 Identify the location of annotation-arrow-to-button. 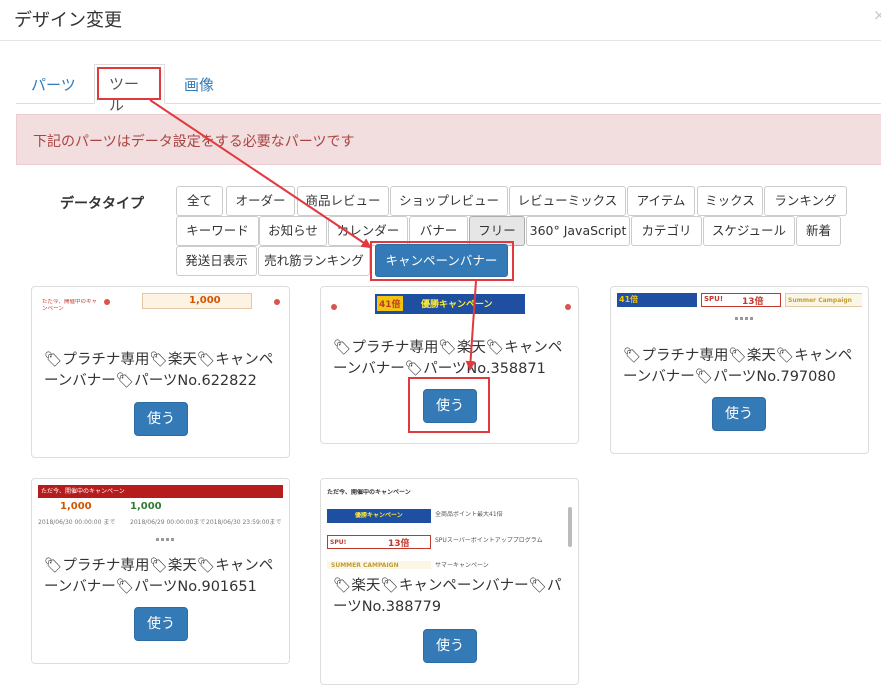
(471, 325).